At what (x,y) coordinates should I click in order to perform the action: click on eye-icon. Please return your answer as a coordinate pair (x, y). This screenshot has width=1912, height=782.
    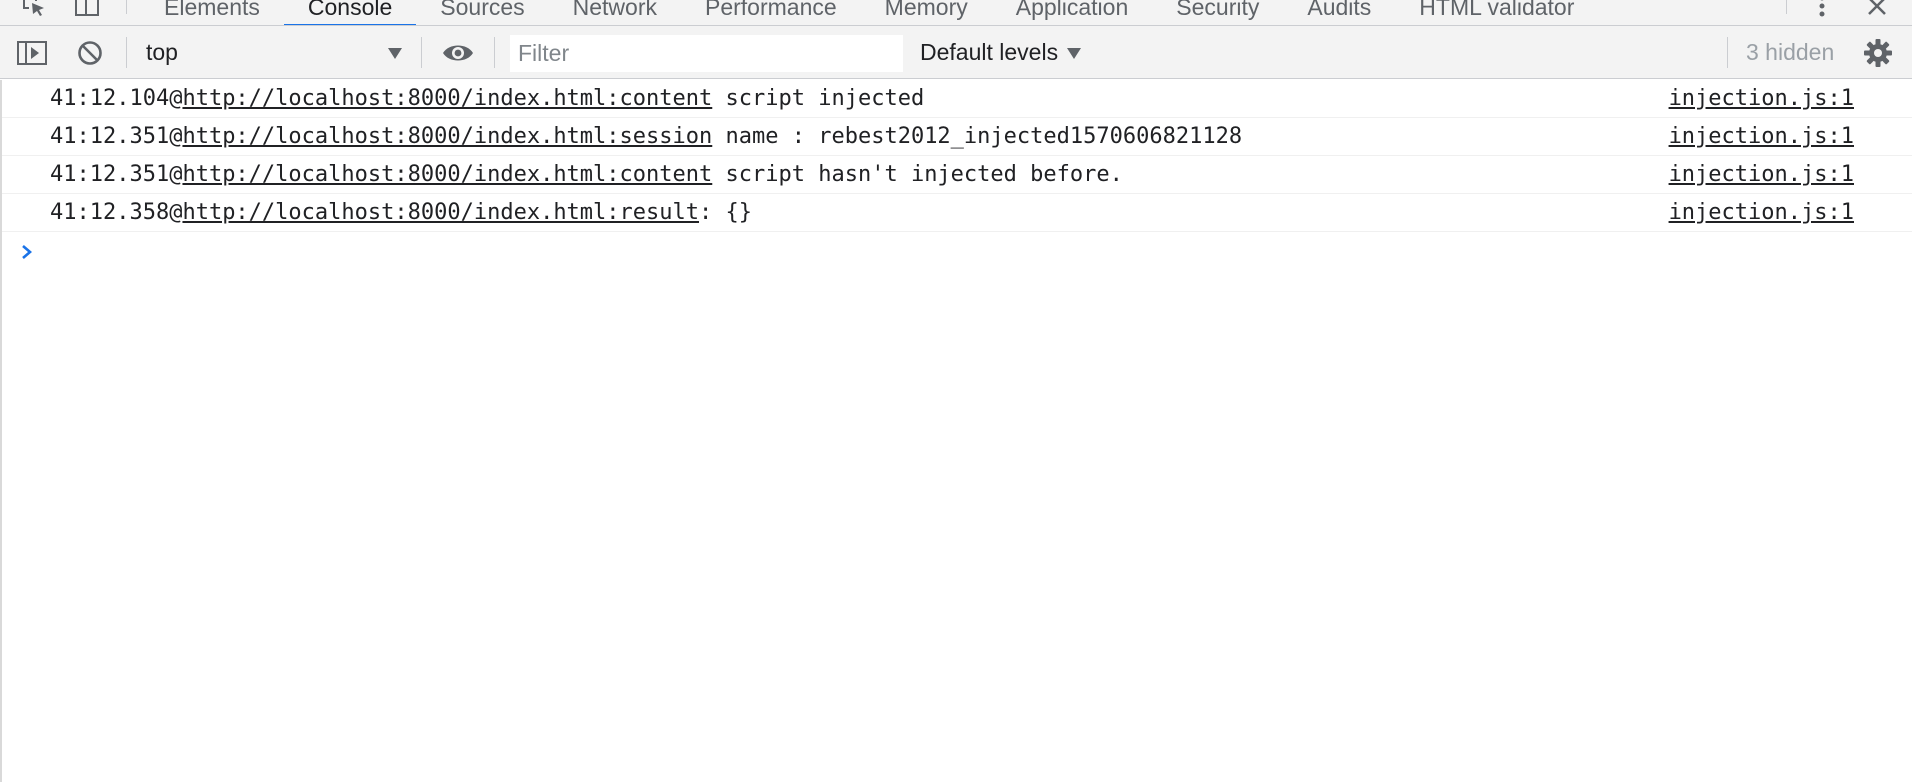
    Looking at the image, I should click on (458, 53).